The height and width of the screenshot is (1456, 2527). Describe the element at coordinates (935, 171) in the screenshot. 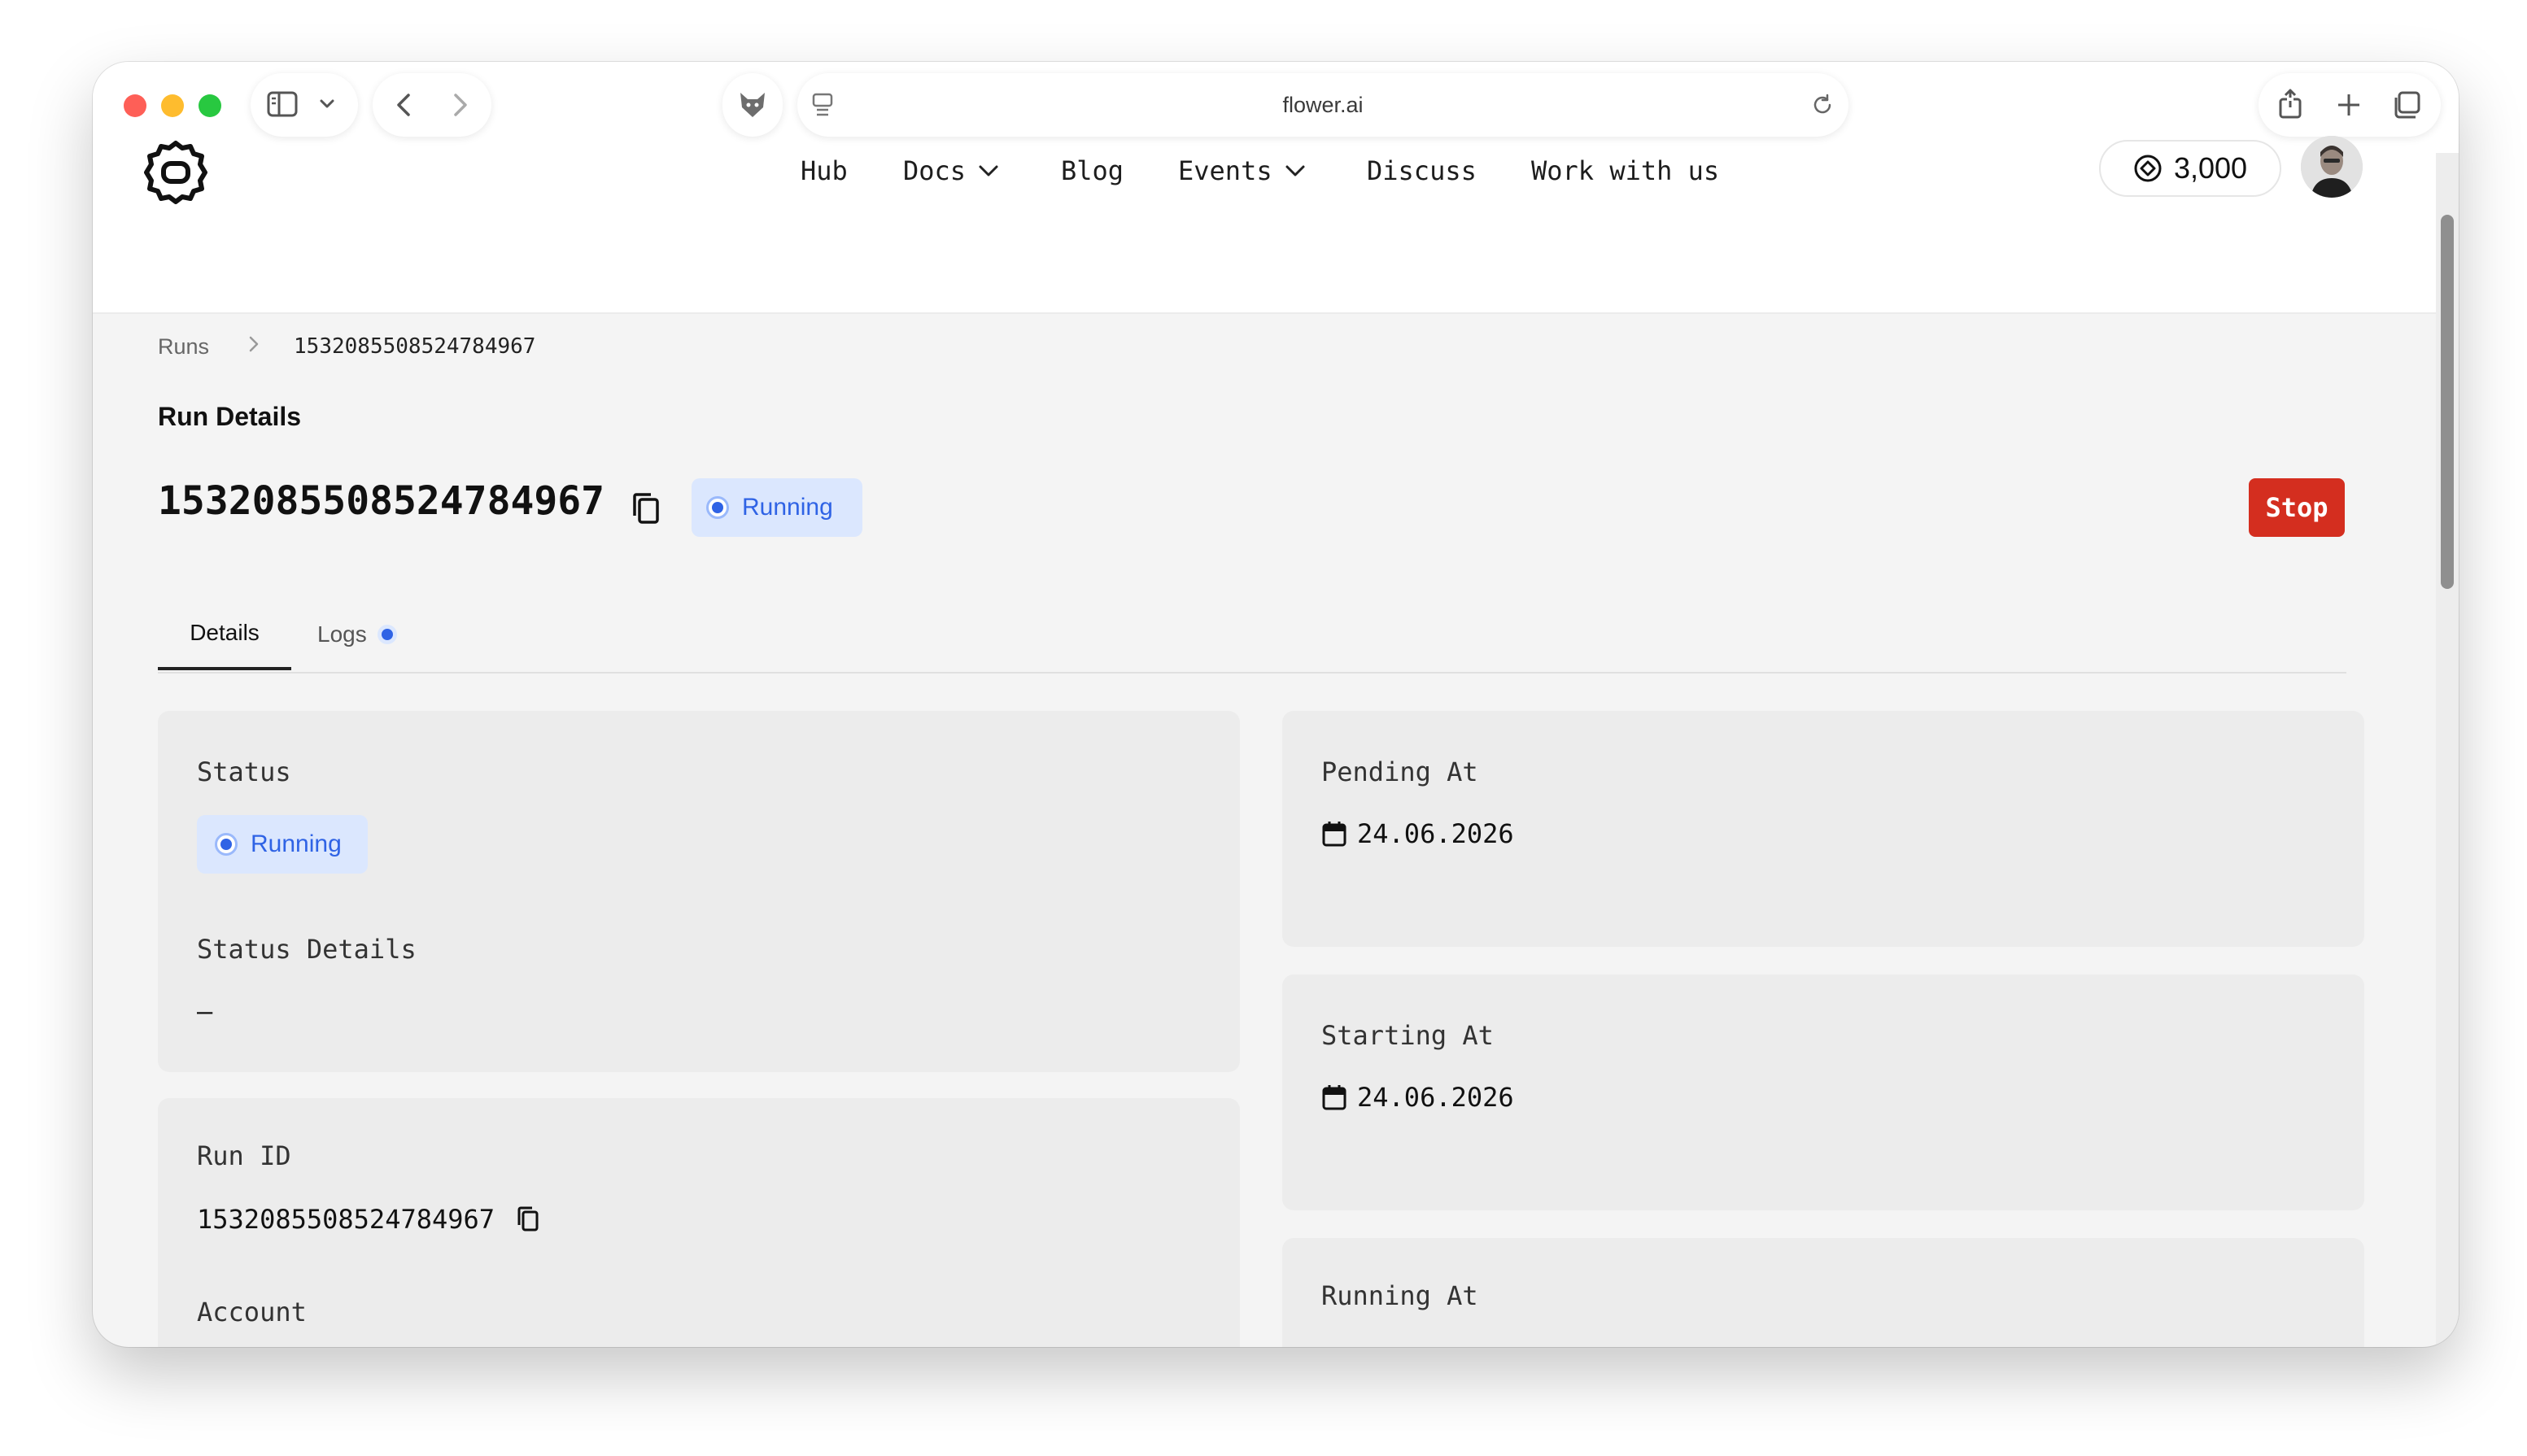

I see `nav-docs-label: Docs` at that location.